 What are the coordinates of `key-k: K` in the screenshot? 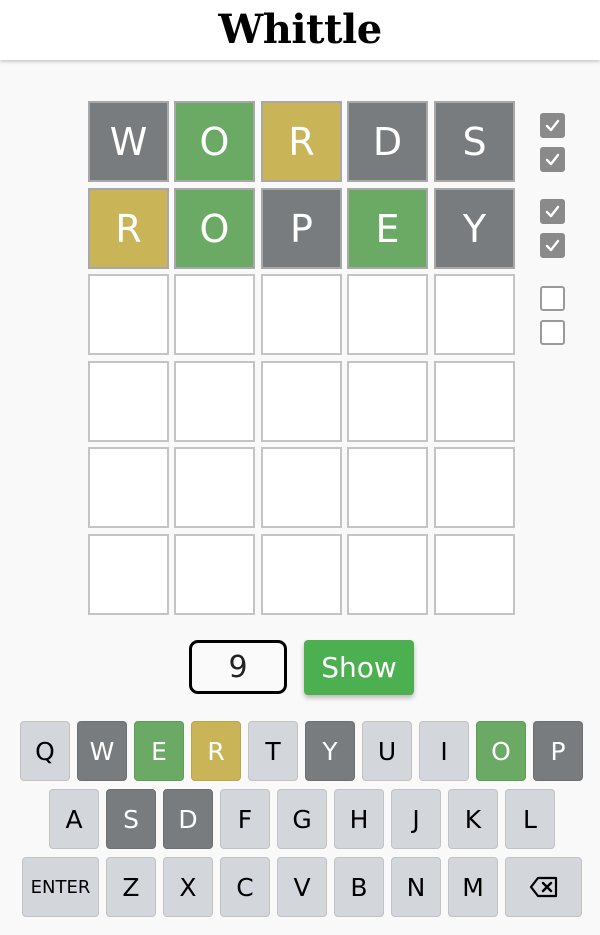 It's located at (473, 819).